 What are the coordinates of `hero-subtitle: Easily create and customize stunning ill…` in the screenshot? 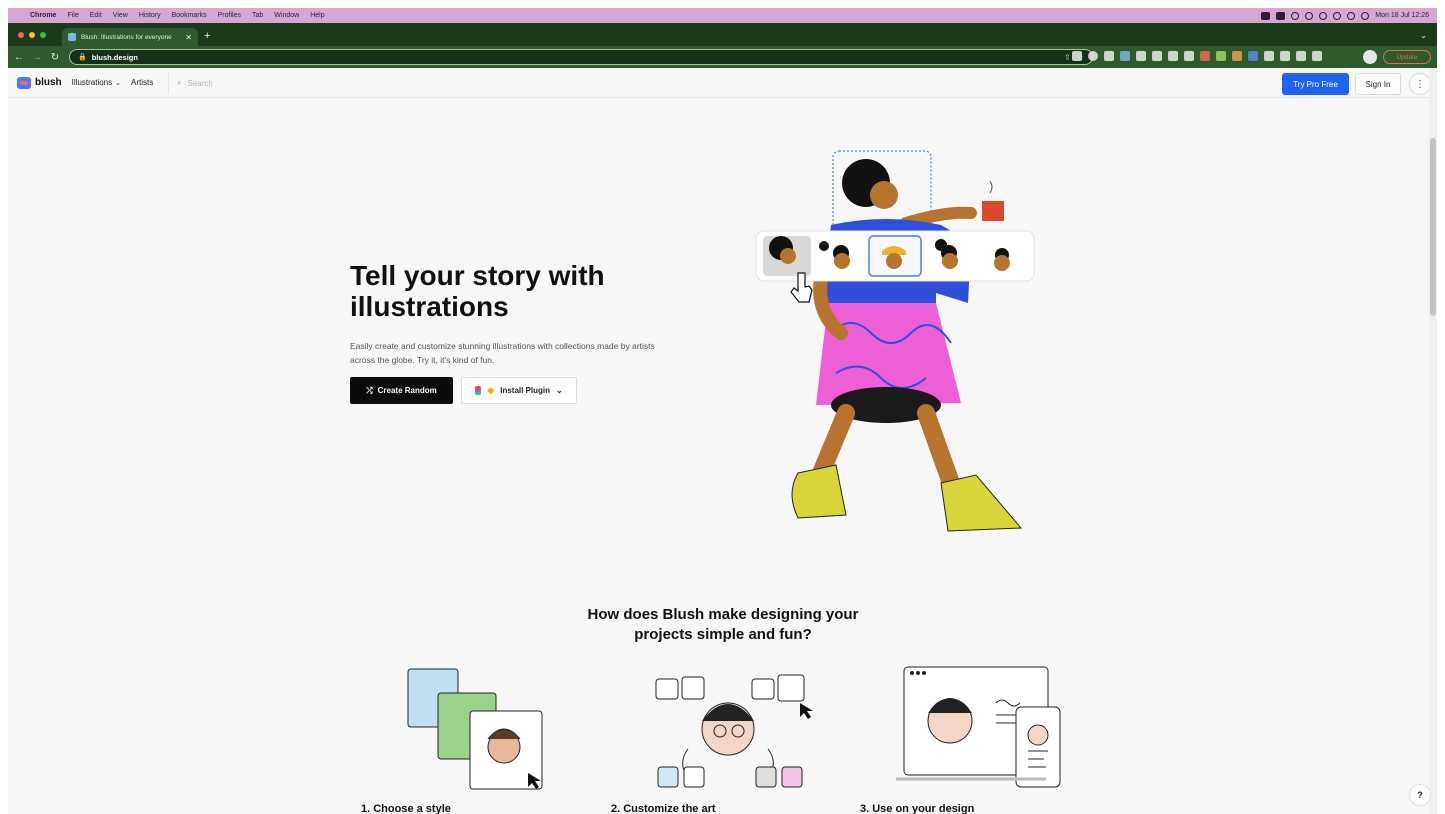 It's located at (502, 353).